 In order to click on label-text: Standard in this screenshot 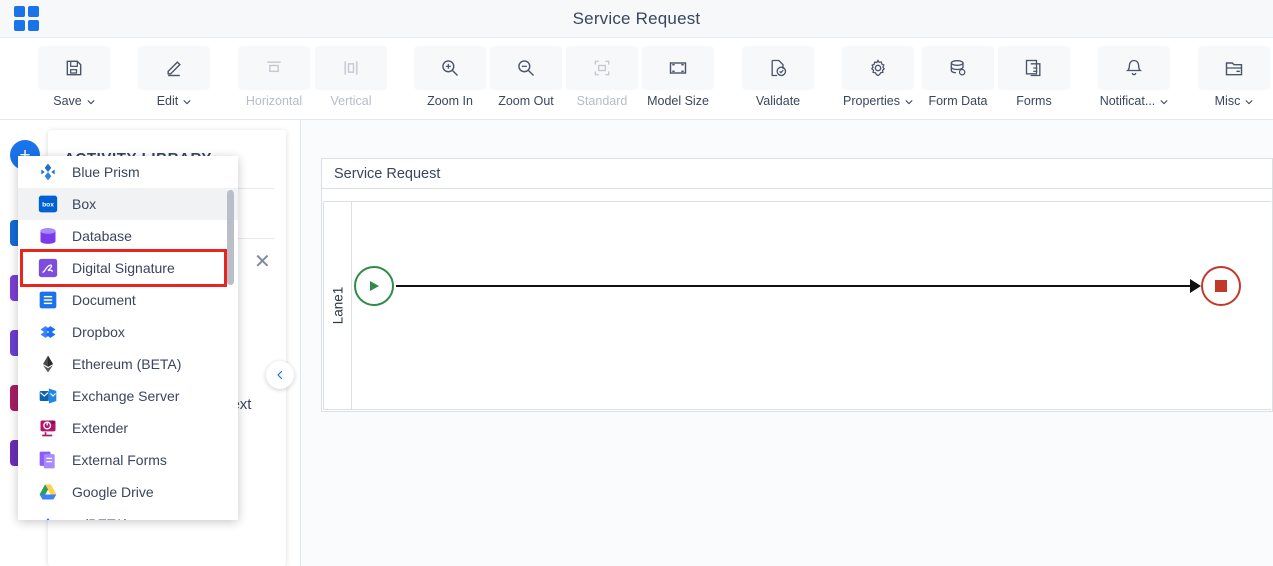, I will do `click(602, 101)`.